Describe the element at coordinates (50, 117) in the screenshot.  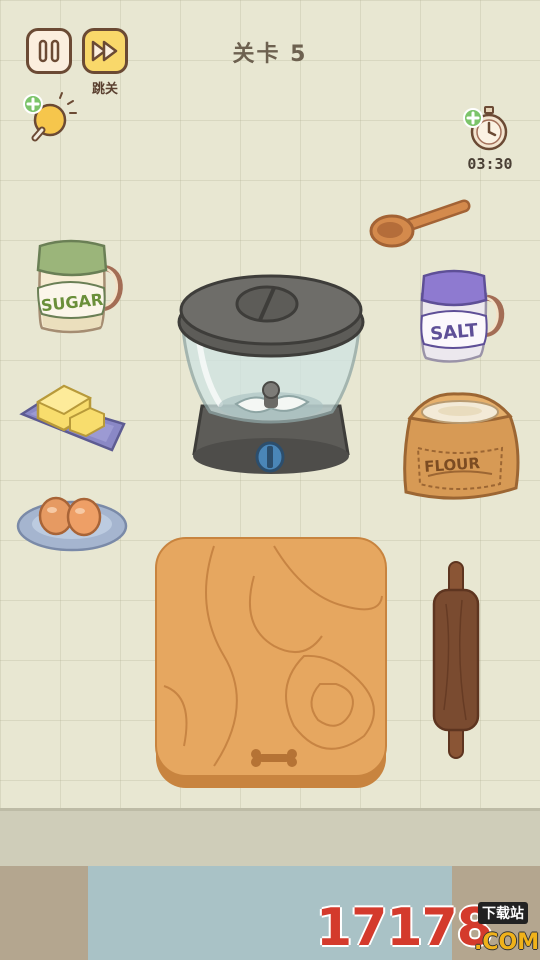
I see `lightbulb-icon` at that location.